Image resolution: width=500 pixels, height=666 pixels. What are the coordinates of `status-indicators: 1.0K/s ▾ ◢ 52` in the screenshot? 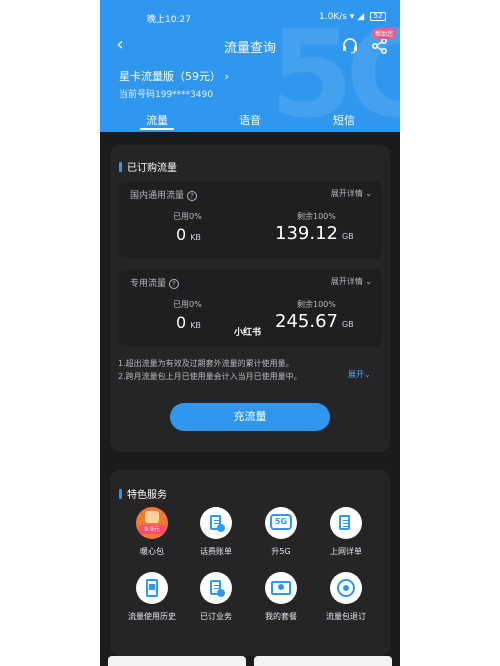 It's located at (352, 17).